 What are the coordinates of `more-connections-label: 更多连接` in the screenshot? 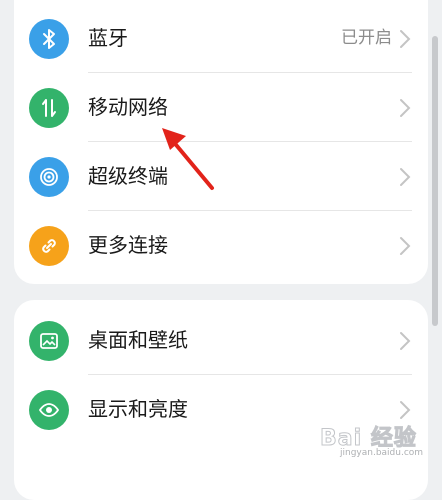 It's located at (128, 245).